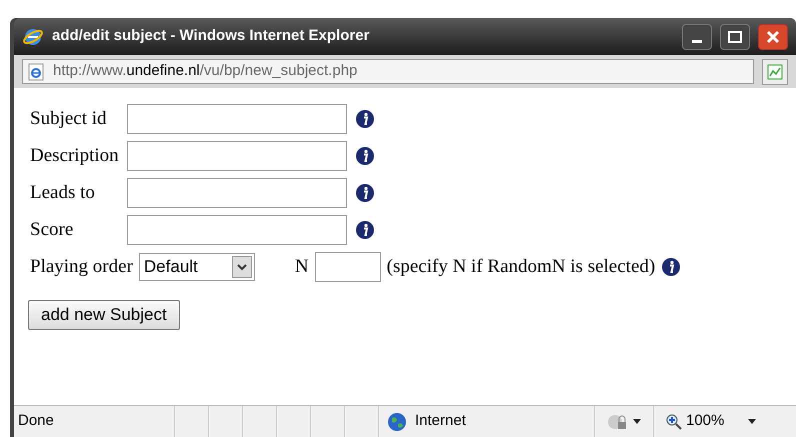 The height and width of the screenshot is (437, 796). What do you see at coordinates (196, 267) in the screenshot?
I see `playing-order-select: Default` at bounding box center [196, 267].